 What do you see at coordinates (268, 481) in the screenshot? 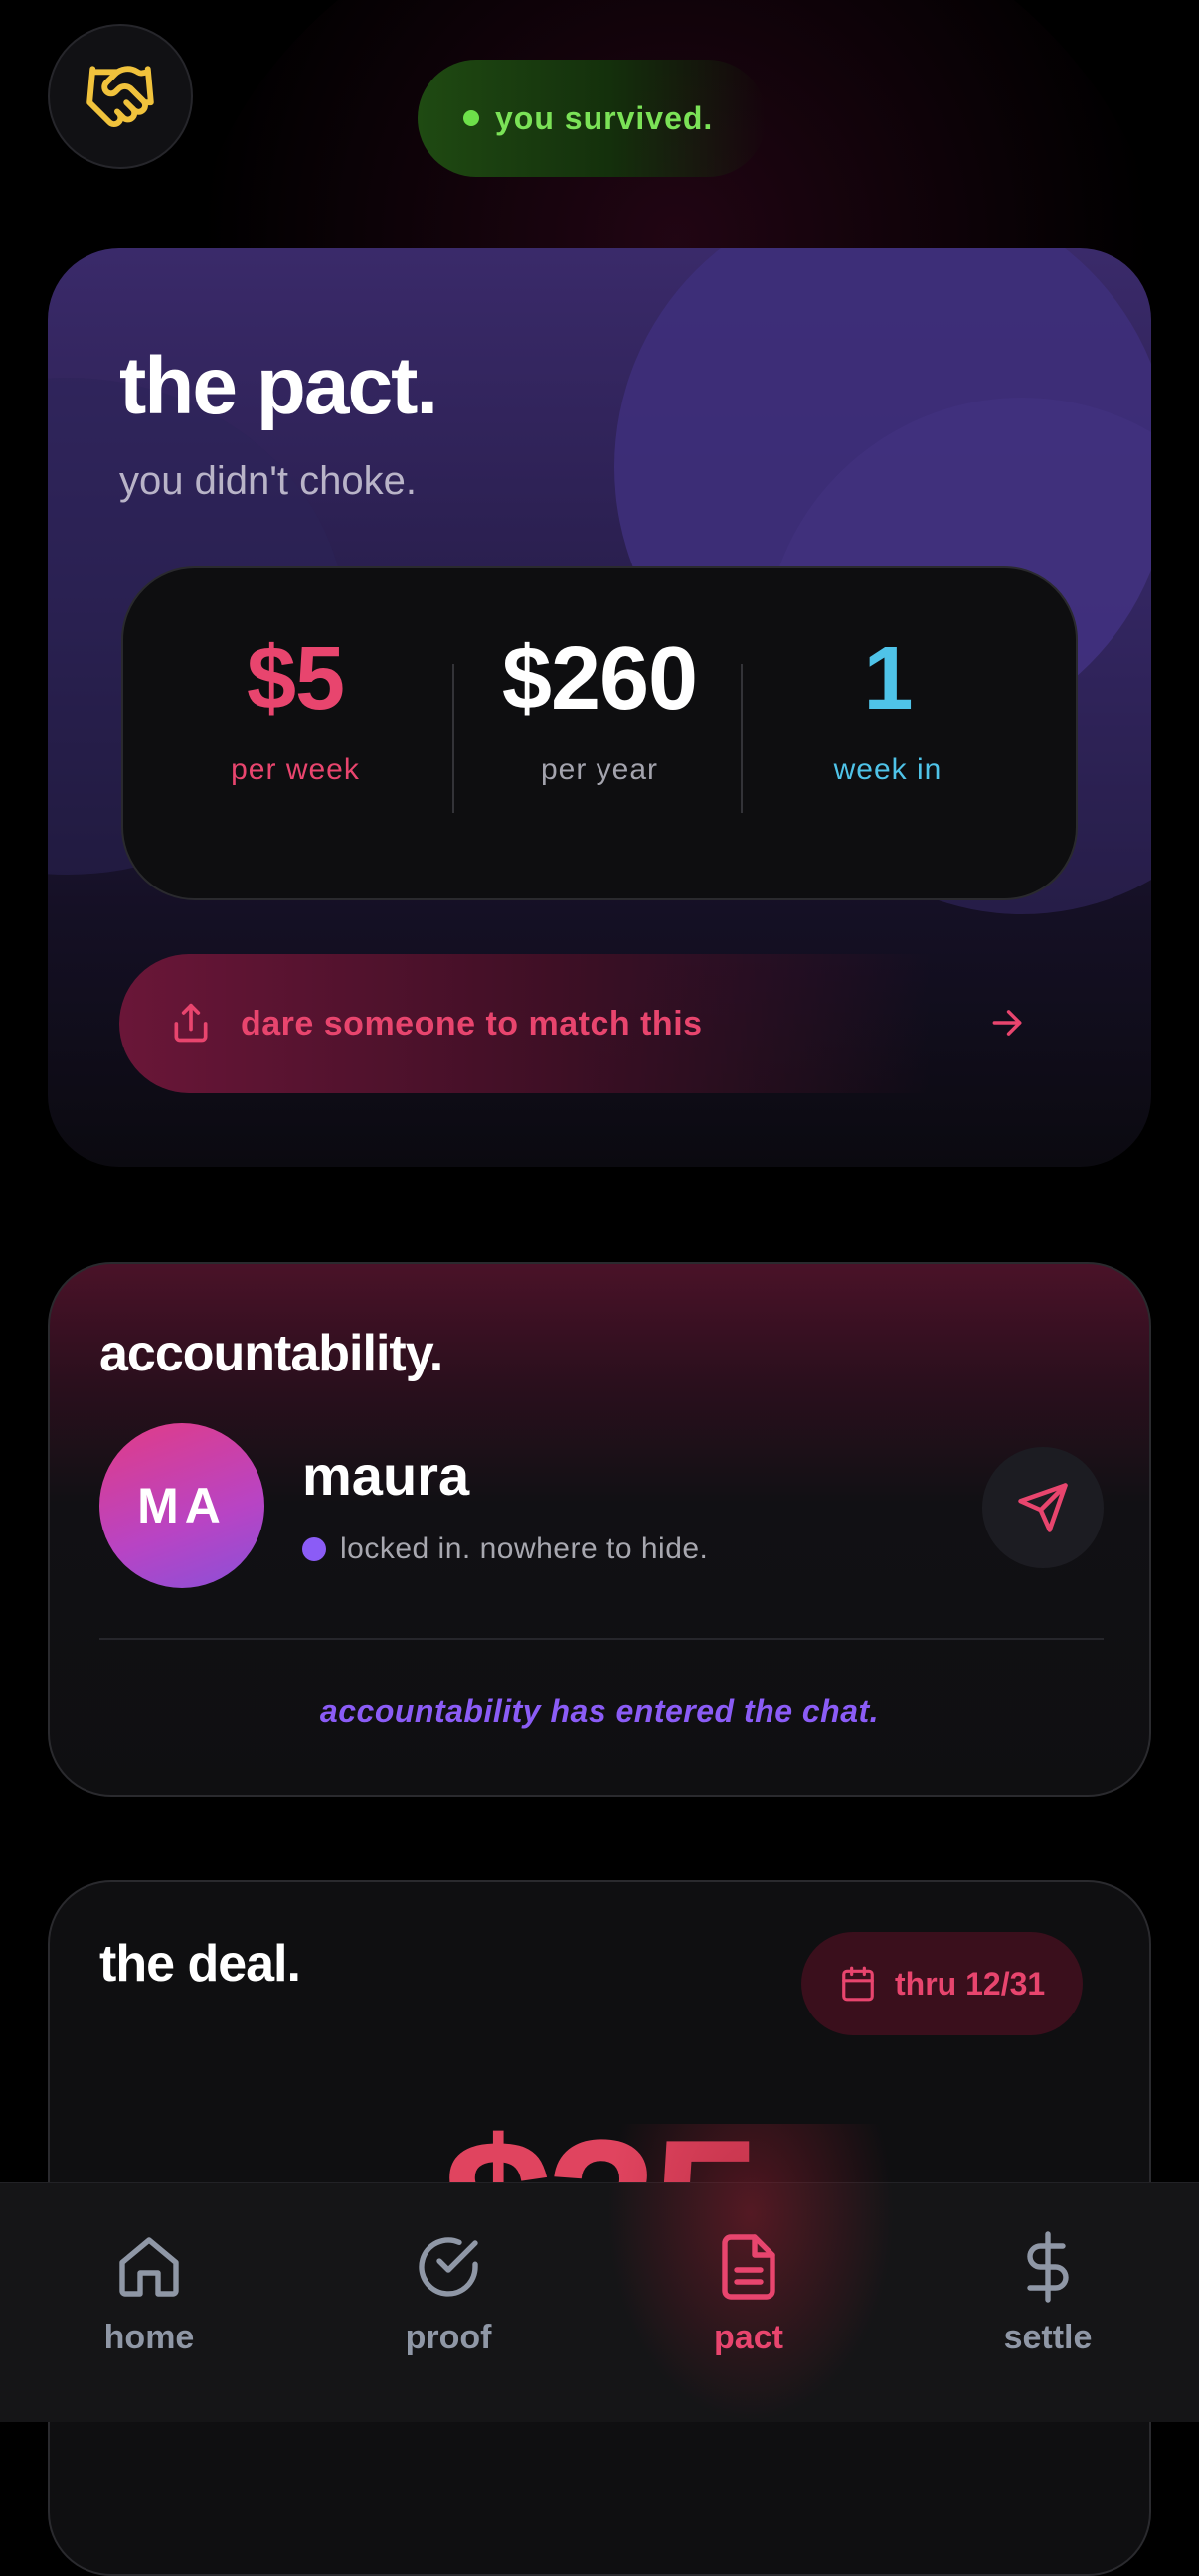
I see `pact-subtitle: you didn't choke.` at bounding box center [268, 481].